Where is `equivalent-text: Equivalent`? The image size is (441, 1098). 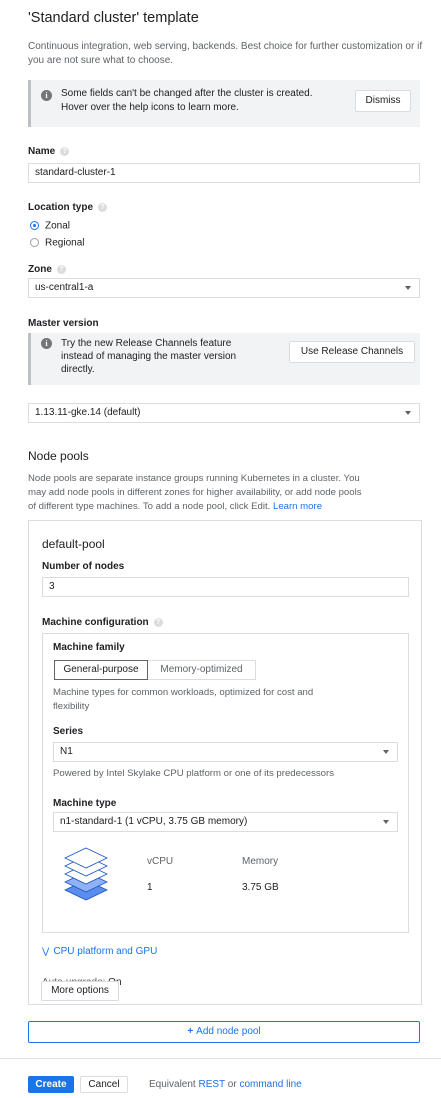 equivalent-text: Equivalent is located at coordinates (172, 1084).